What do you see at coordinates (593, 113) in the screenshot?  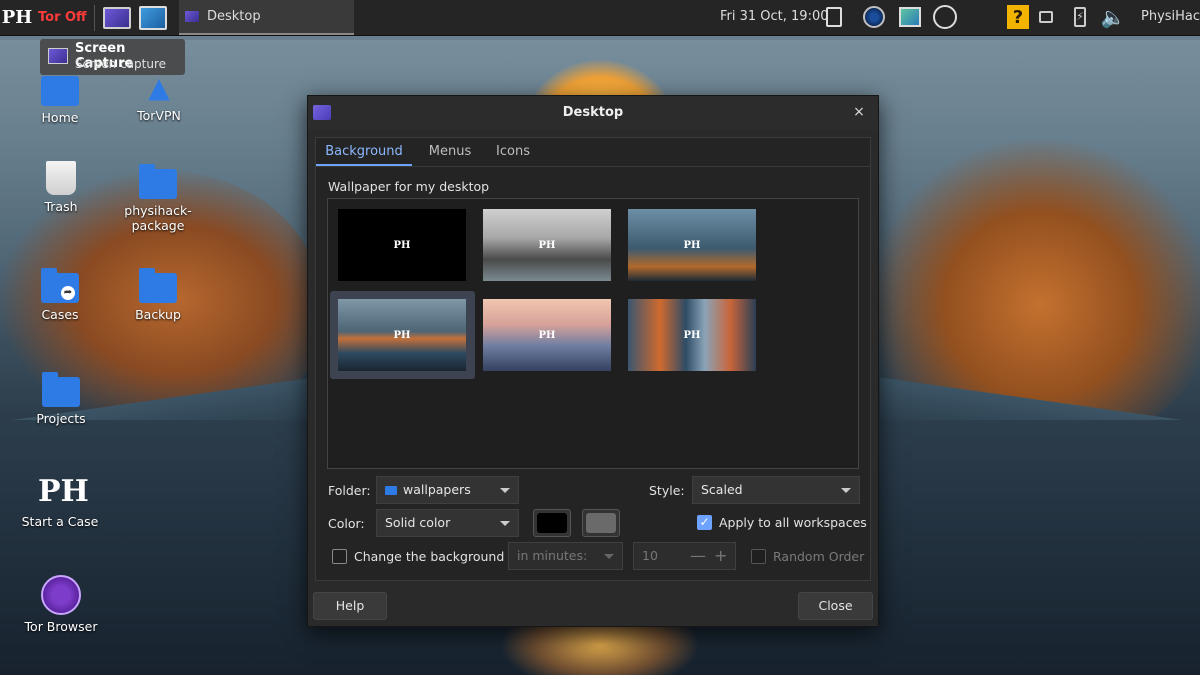 I see `dialog-titlebar: Desktop ×` at bounding box center [593, 113].